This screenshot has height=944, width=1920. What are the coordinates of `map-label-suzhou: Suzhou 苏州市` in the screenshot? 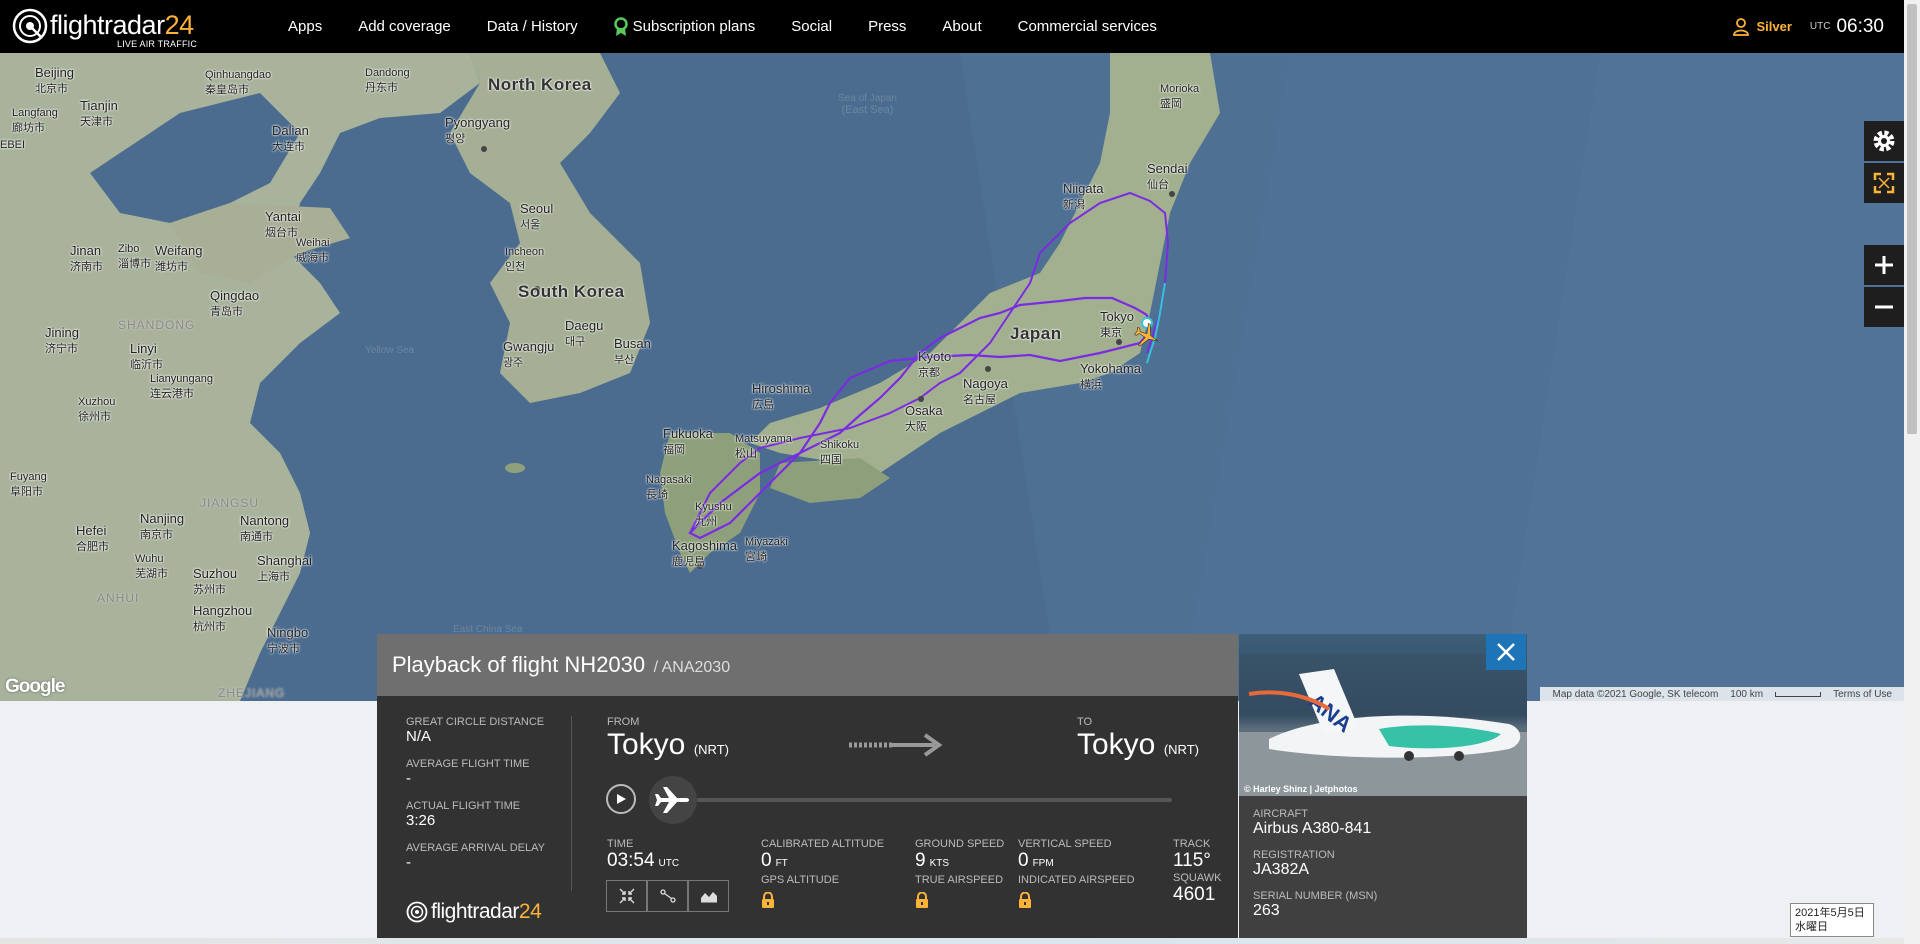 It's located at (215, 581).